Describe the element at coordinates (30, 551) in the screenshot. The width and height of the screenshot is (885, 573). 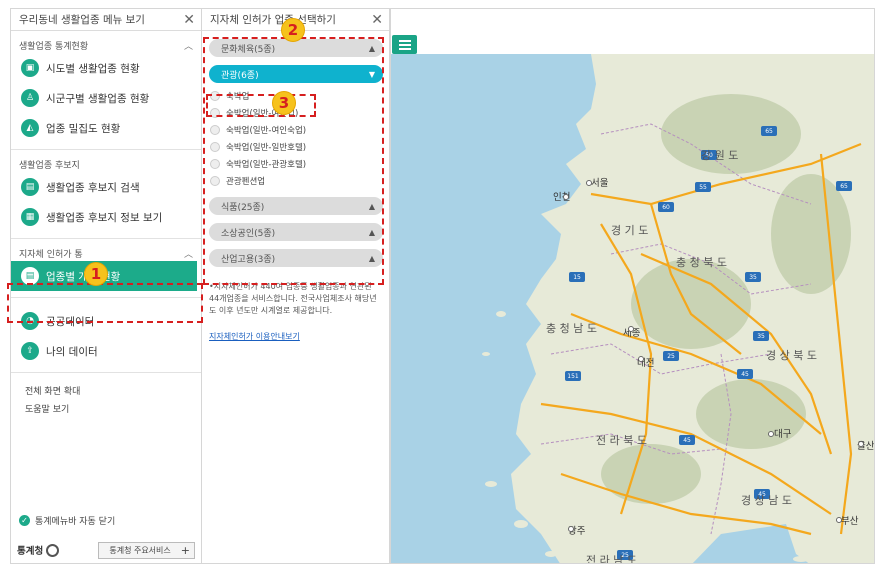
I see `logo-text: 통계청` at that location.